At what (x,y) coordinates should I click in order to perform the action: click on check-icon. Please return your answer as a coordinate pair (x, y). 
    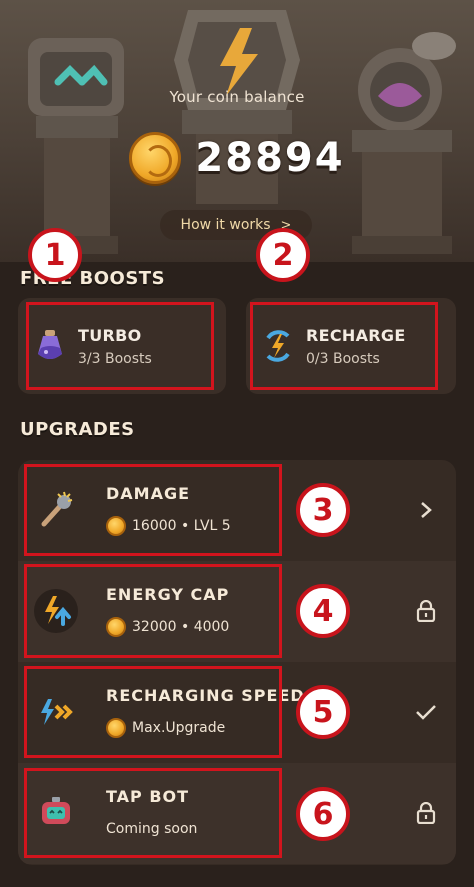
    Looking at the image, I should click on (426, 712).